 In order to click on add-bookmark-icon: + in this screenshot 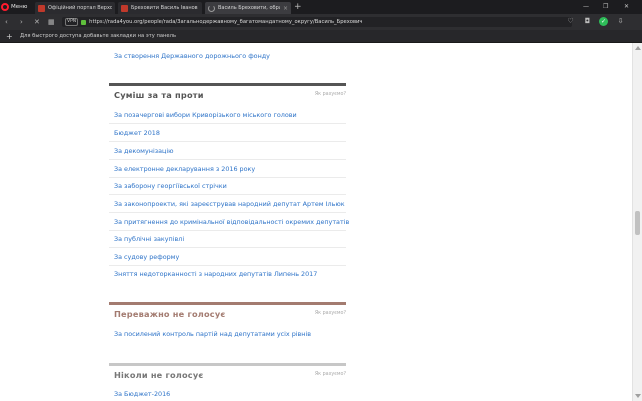, I will do `click(9, 36)`.